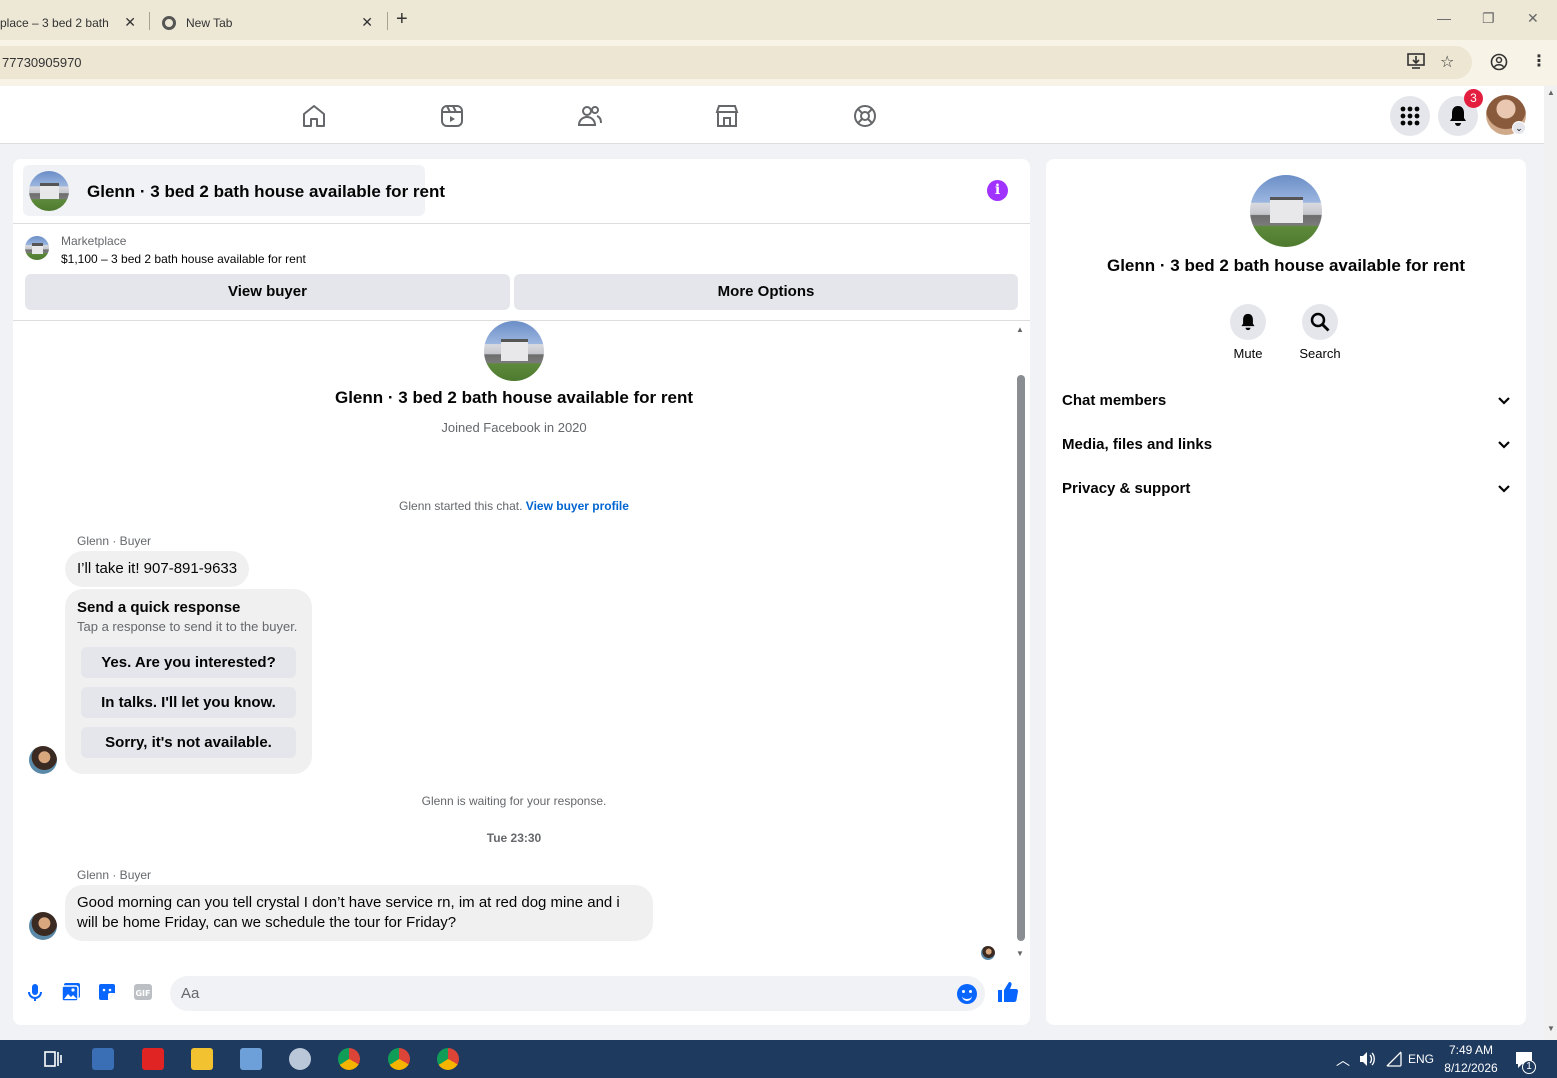 Image resolution: width=1557 pixels, height=1078 pixels. I want to click on message-input: Aa, so click(577, 993).